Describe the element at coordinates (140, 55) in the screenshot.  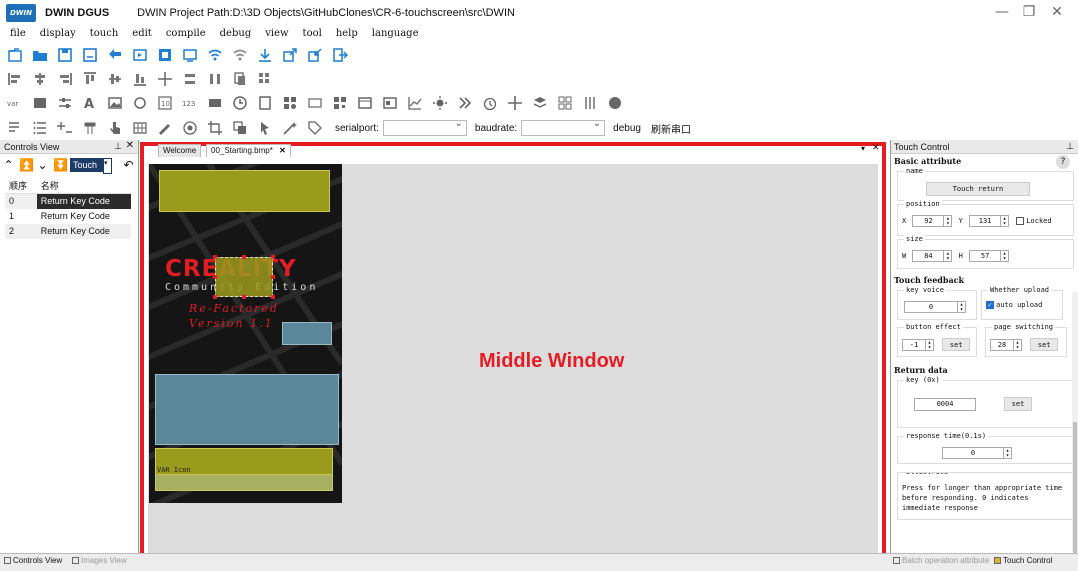
I see `preview-icon` at that location.